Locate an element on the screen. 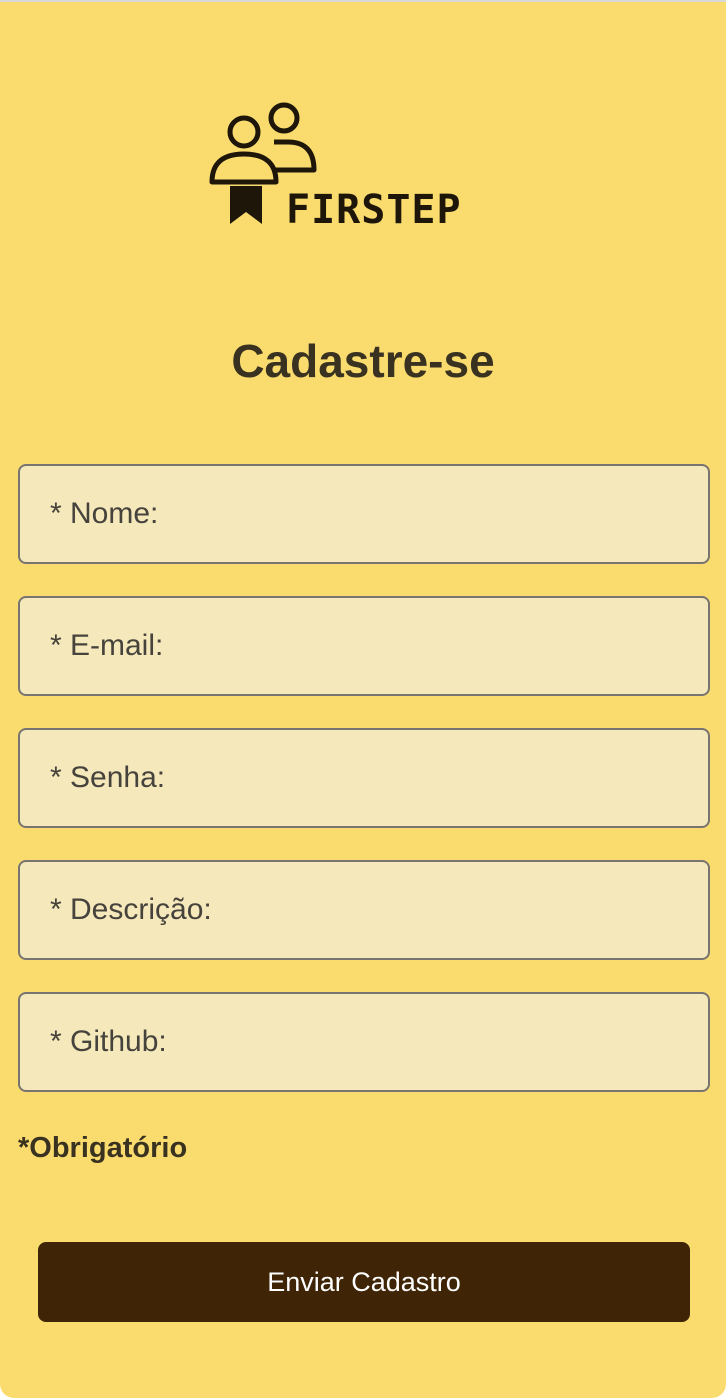 This screenshot has height=1398, width=726. brand-logo: FIRSTEP is located at coordinates (358, 168).